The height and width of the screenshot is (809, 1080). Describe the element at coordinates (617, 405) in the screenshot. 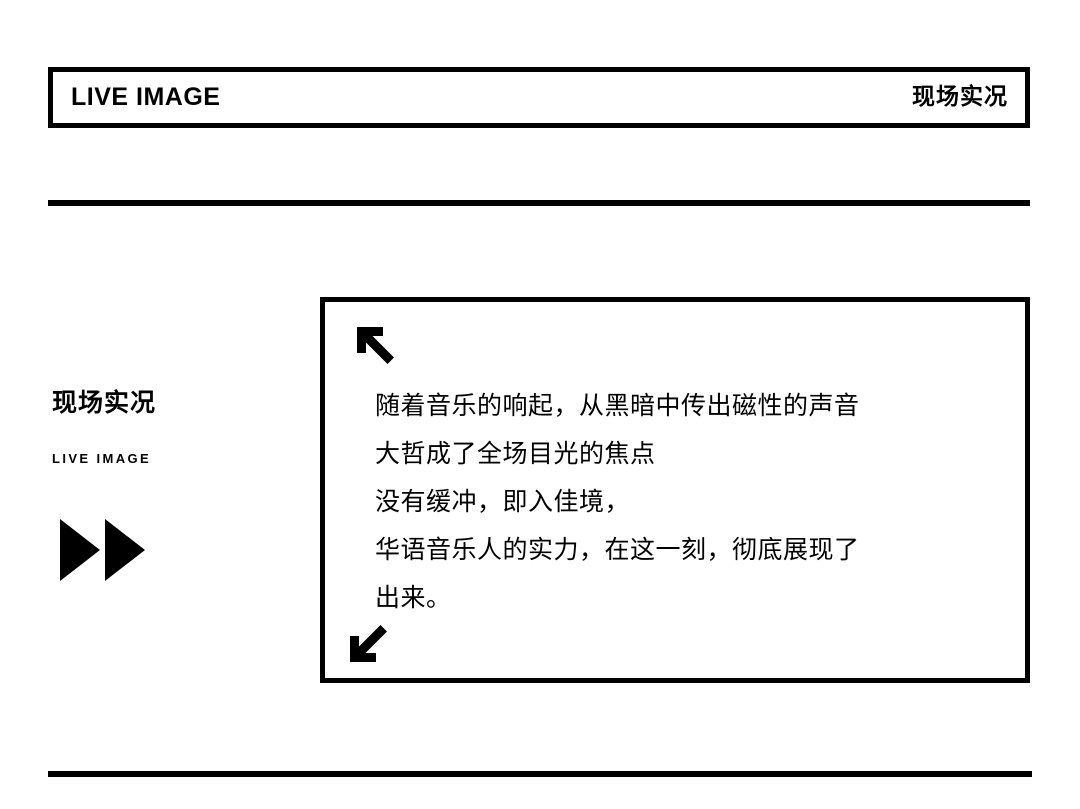

I see `text-line: 随着音乐的响起，从黑暗中传出磁性的声音` at that location.